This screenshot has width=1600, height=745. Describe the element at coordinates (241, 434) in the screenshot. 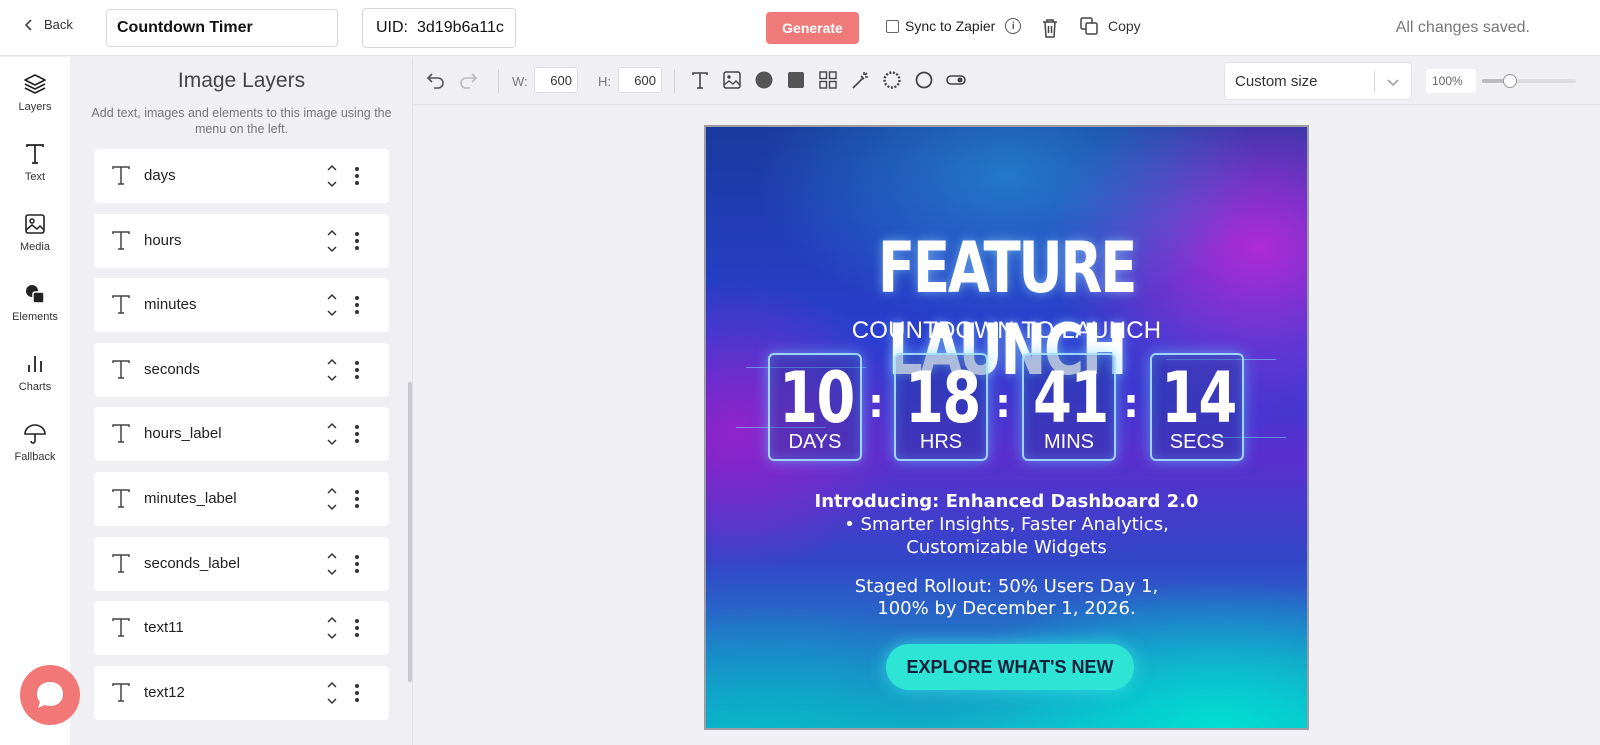

I see `layer-row: hours_label` at that location.